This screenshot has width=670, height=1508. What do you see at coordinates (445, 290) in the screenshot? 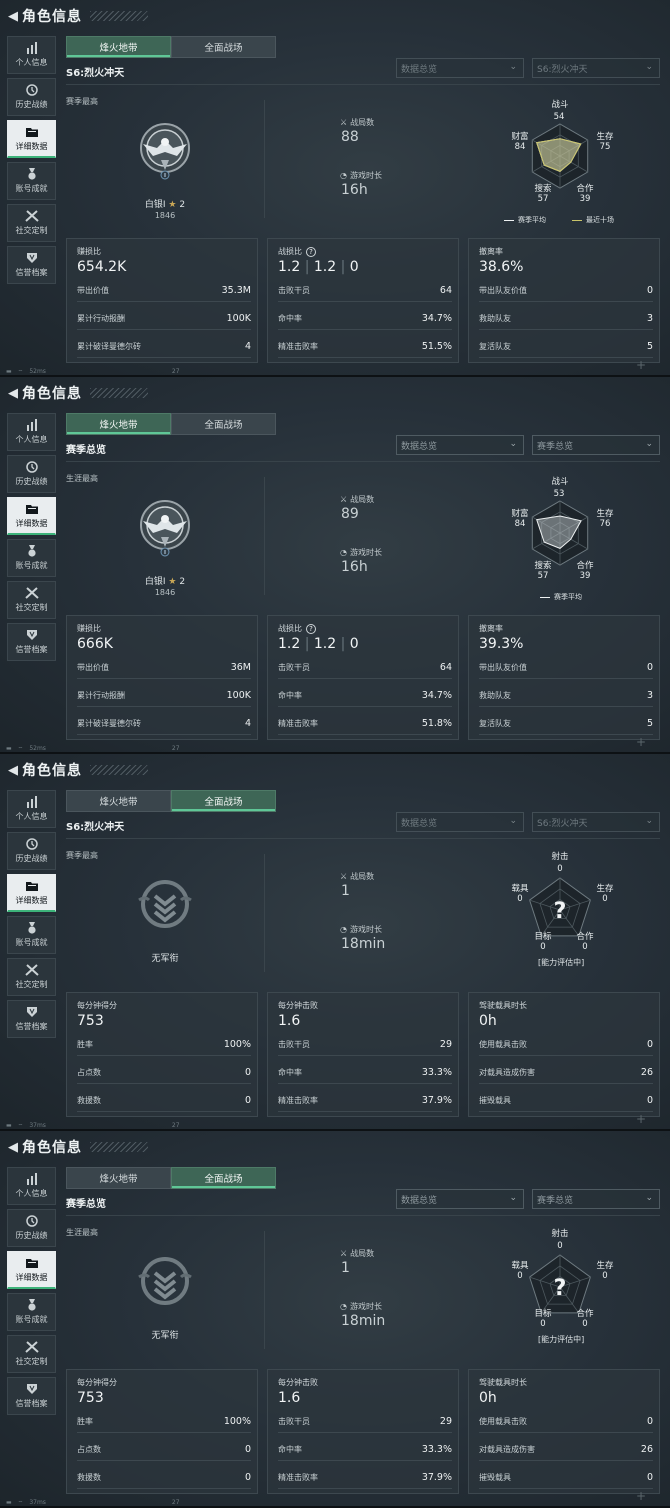
I see `stat-value: 64` at bounding box center [445, 290].